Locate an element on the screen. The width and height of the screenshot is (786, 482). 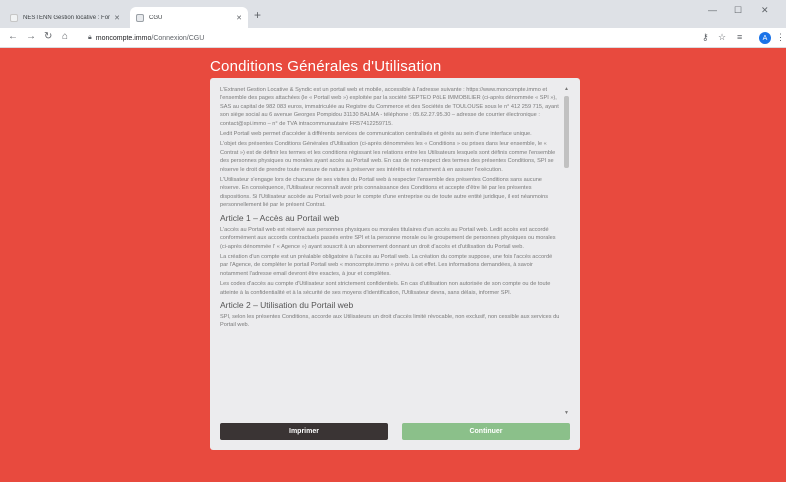
url-path: /Connexion/CGU is located at coordinates (178, 38).